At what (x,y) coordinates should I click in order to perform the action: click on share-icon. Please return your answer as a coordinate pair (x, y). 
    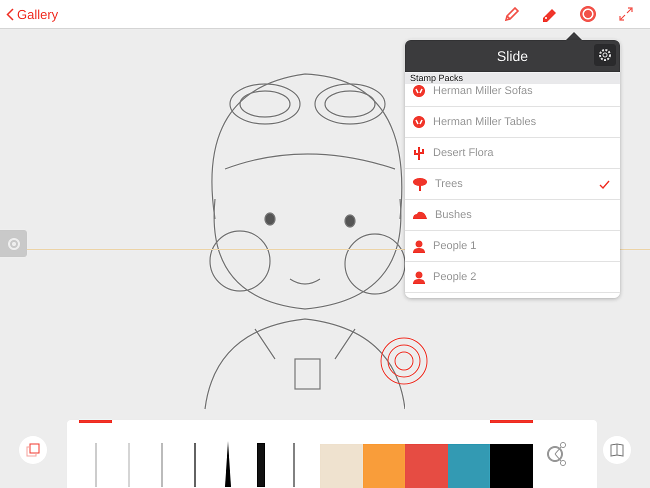
    Looking at the image, I should click on (557, 454).